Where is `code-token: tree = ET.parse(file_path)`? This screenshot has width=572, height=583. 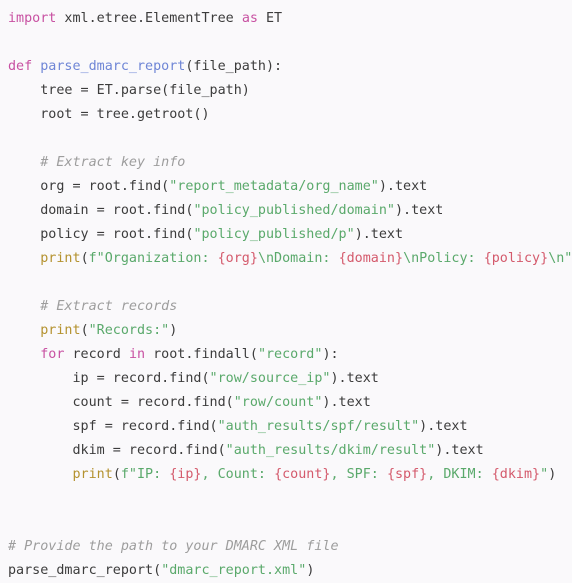
code-token: tree = ET.parse(file_path) is located at coordinates (129, 90).